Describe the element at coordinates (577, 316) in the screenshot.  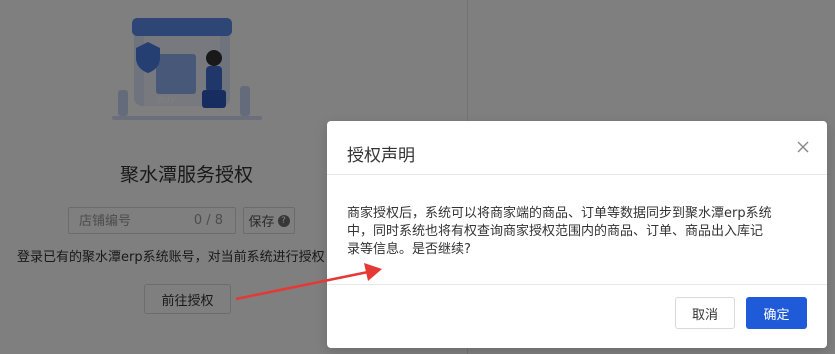
I see `dialog-footer: 取消 确定` at that location.